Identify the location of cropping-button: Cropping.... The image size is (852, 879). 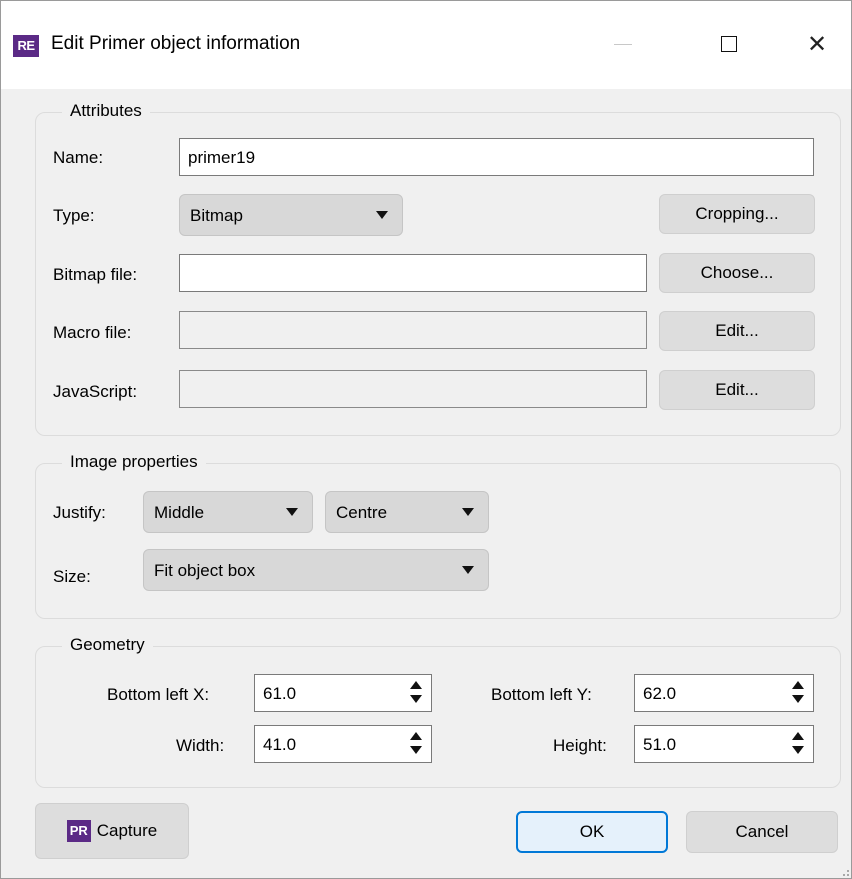
(737, 214).